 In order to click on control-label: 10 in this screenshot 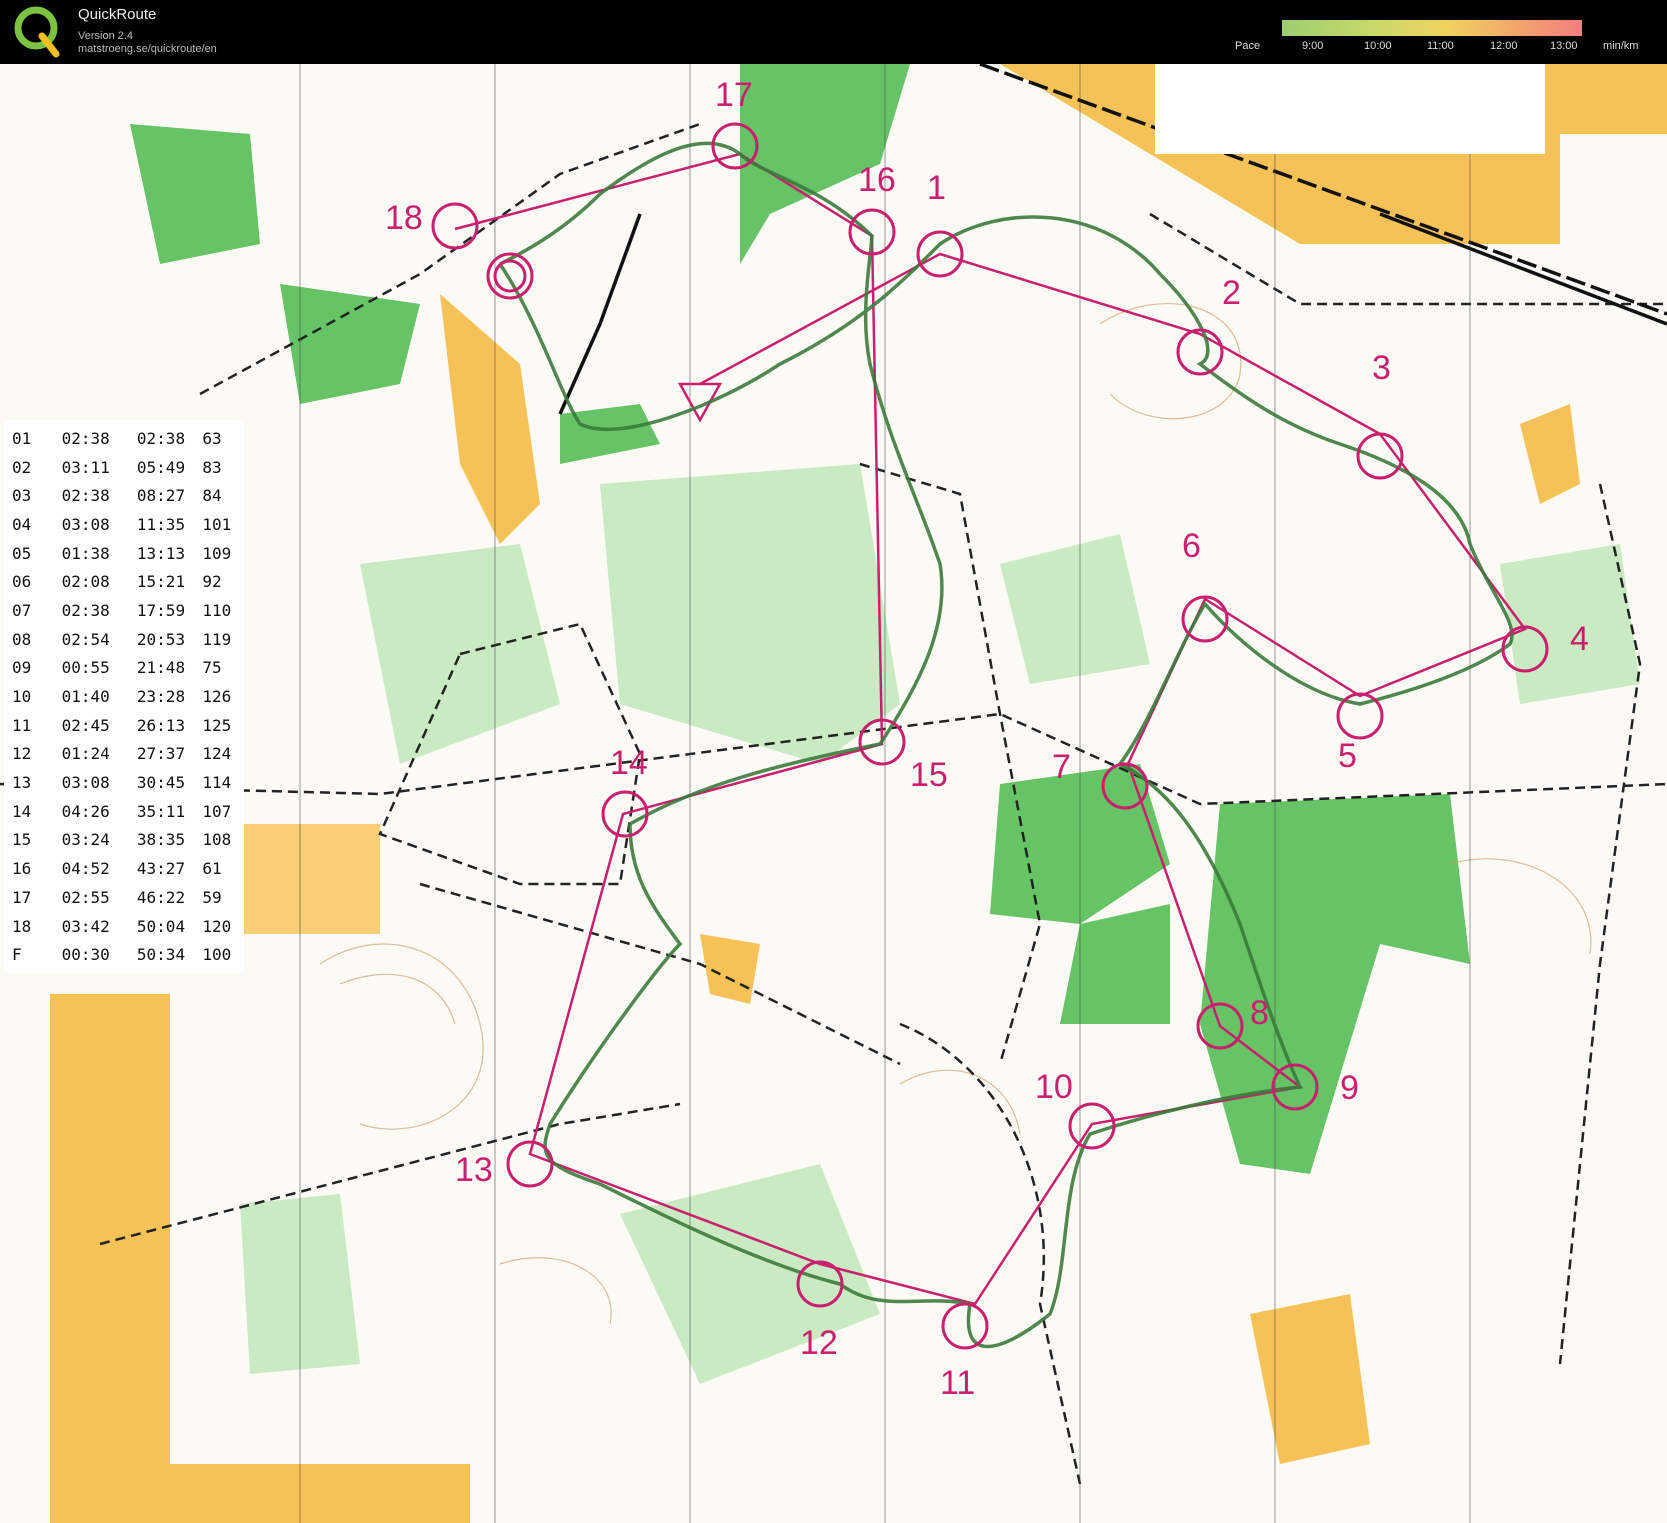, I will do `click(1054, 1087)`.